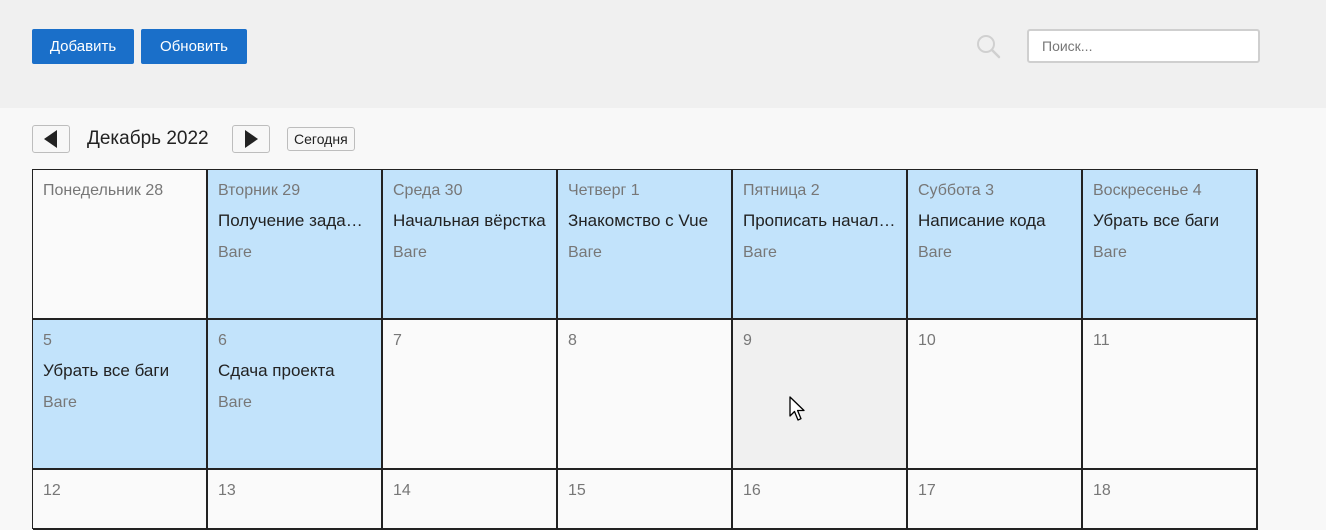  I want to click on day-label: Вторник 29, so click(259, 190).